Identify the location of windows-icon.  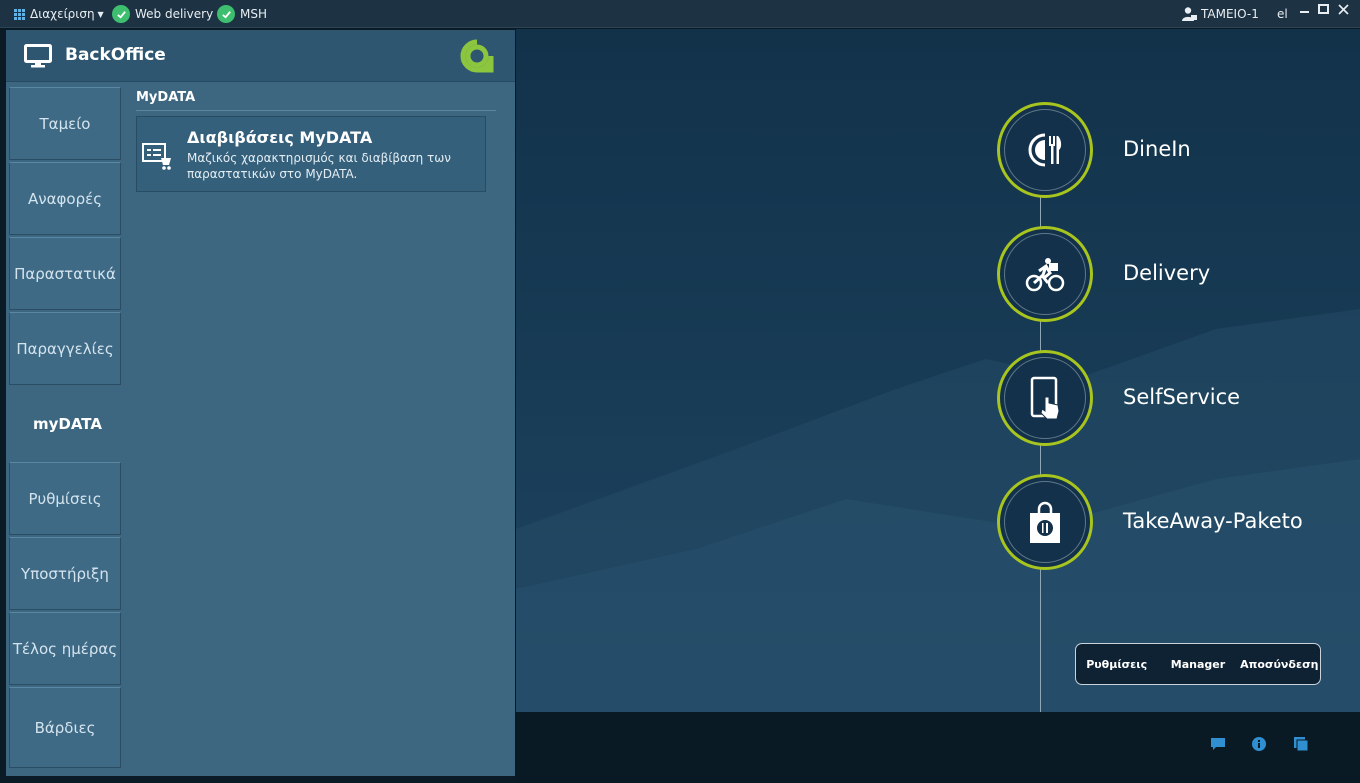
(1301, 744).